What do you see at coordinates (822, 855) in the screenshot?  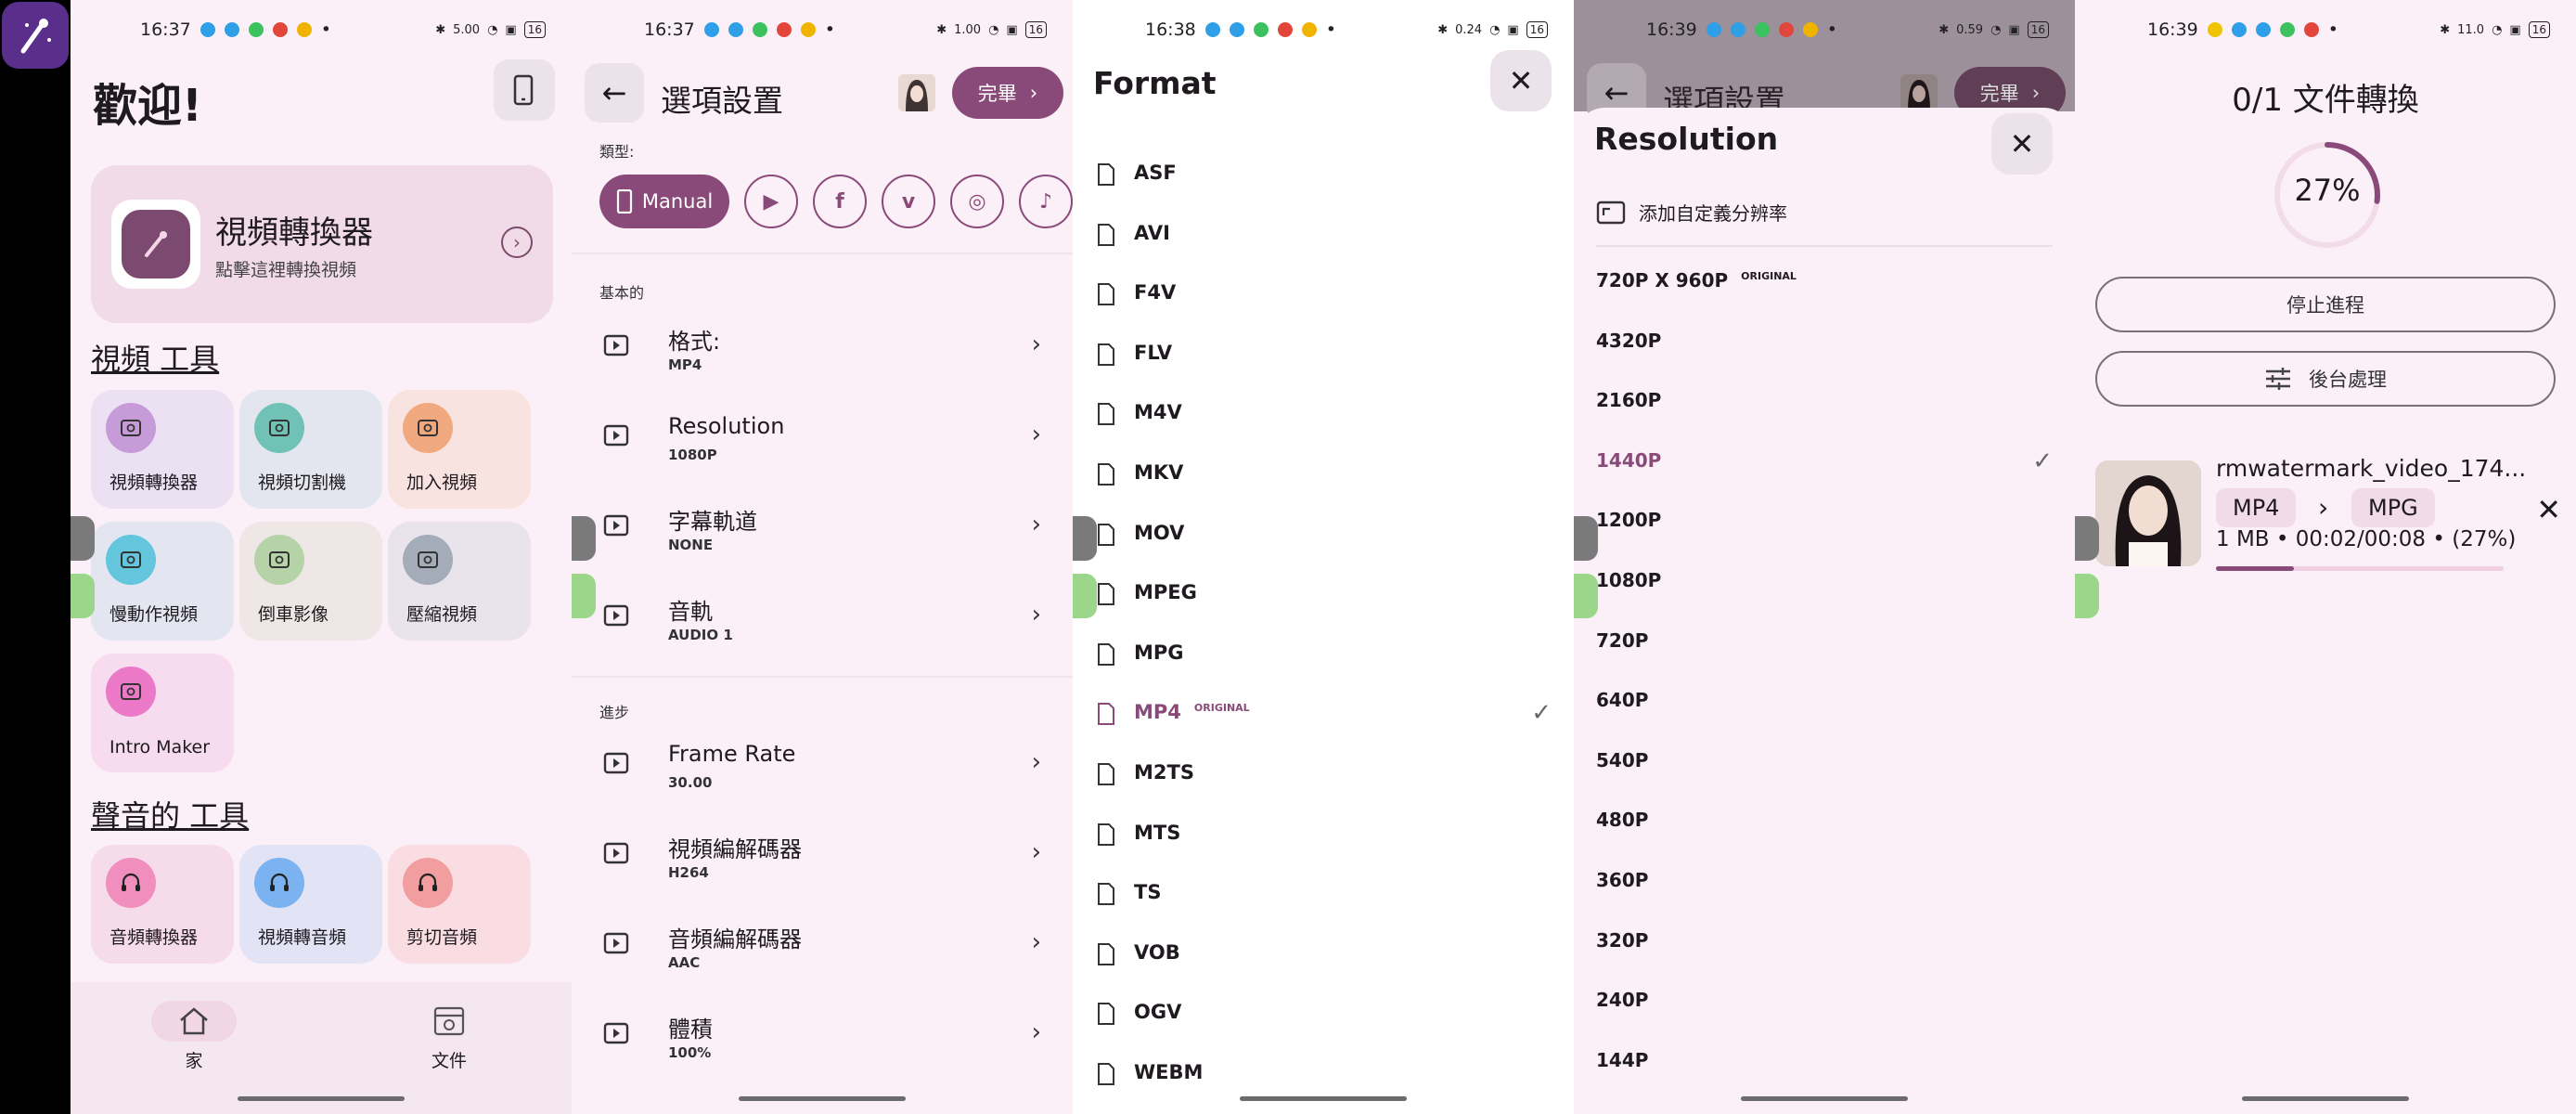 I see `option-row: 視頻編解碼器 H264 ›` at bounding box center [822, 855].